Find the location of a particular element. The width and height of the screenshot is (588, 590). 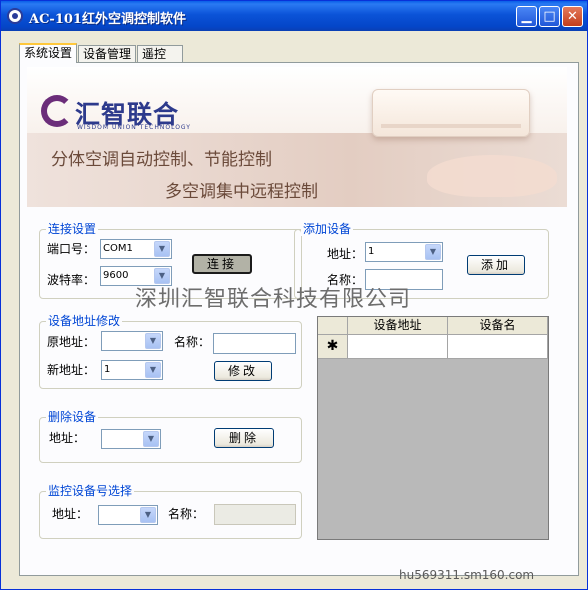

add-button: 添加 is located at coordinates (496, 265).